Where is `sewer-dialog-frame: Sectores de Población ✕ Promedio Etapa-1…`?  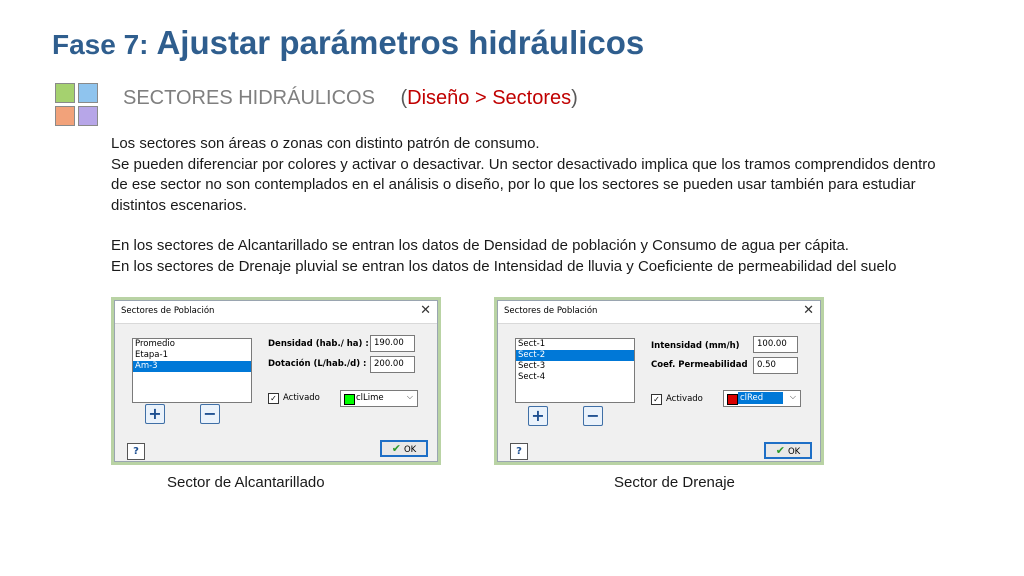 sewer-dialog-frame: Sectores de Población ✕ Promedio Etapa-1… is located at coordinates (276, 381).